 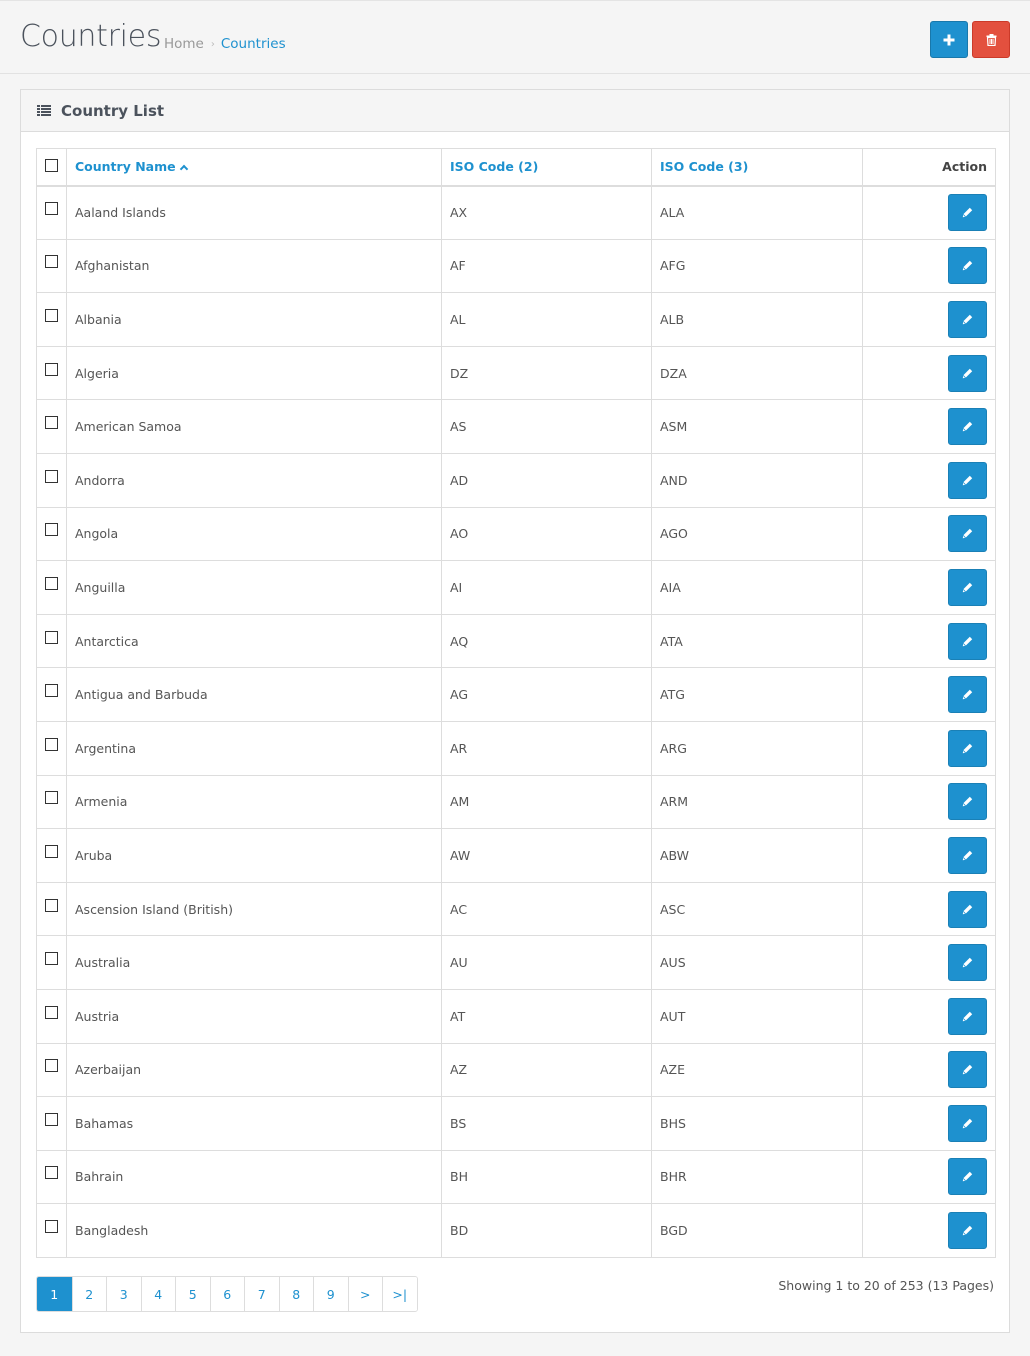 I want to click on iso-code-3-cell: ATA, so click(x=757, y=641).